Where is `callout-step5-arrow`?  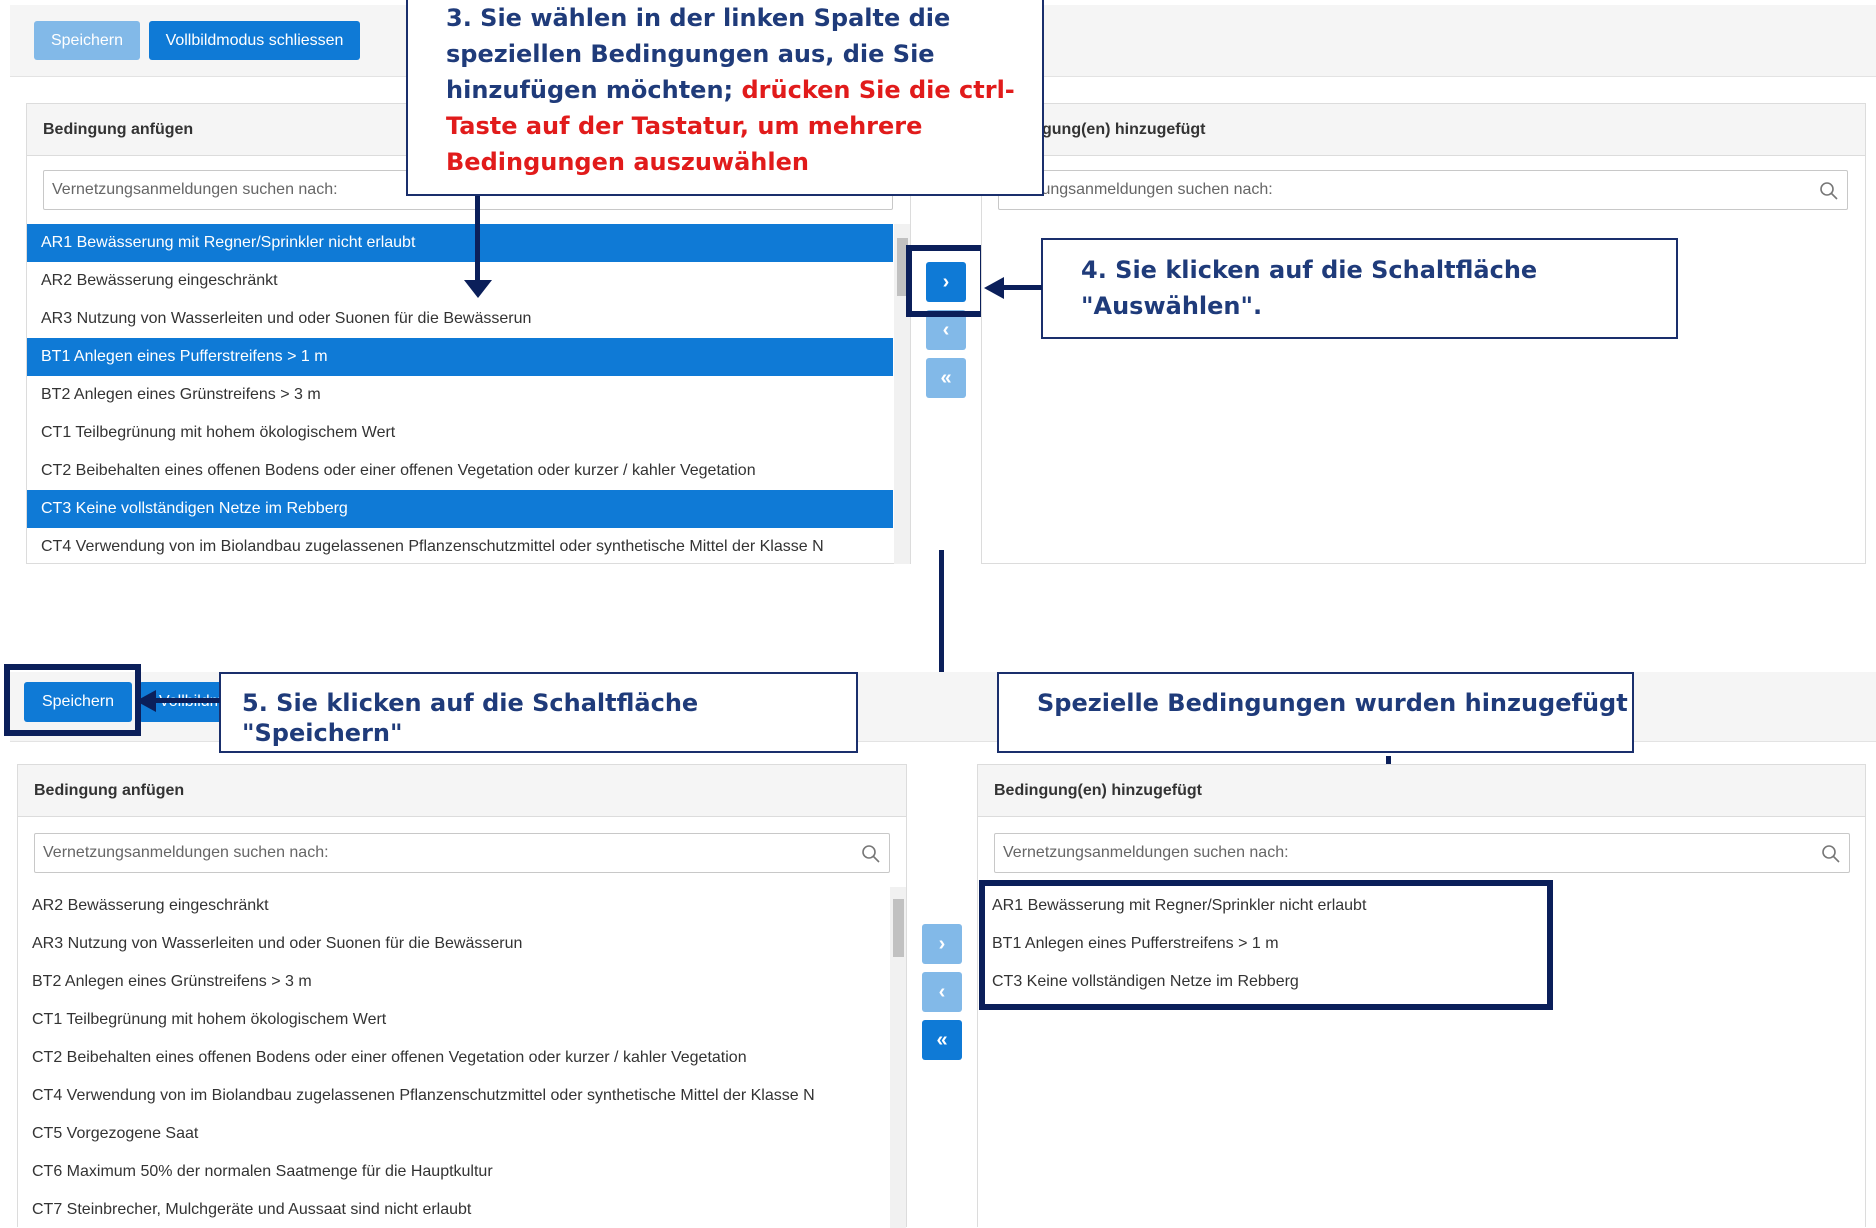
callout-step5-arrow is located at coordinates (185, 700).